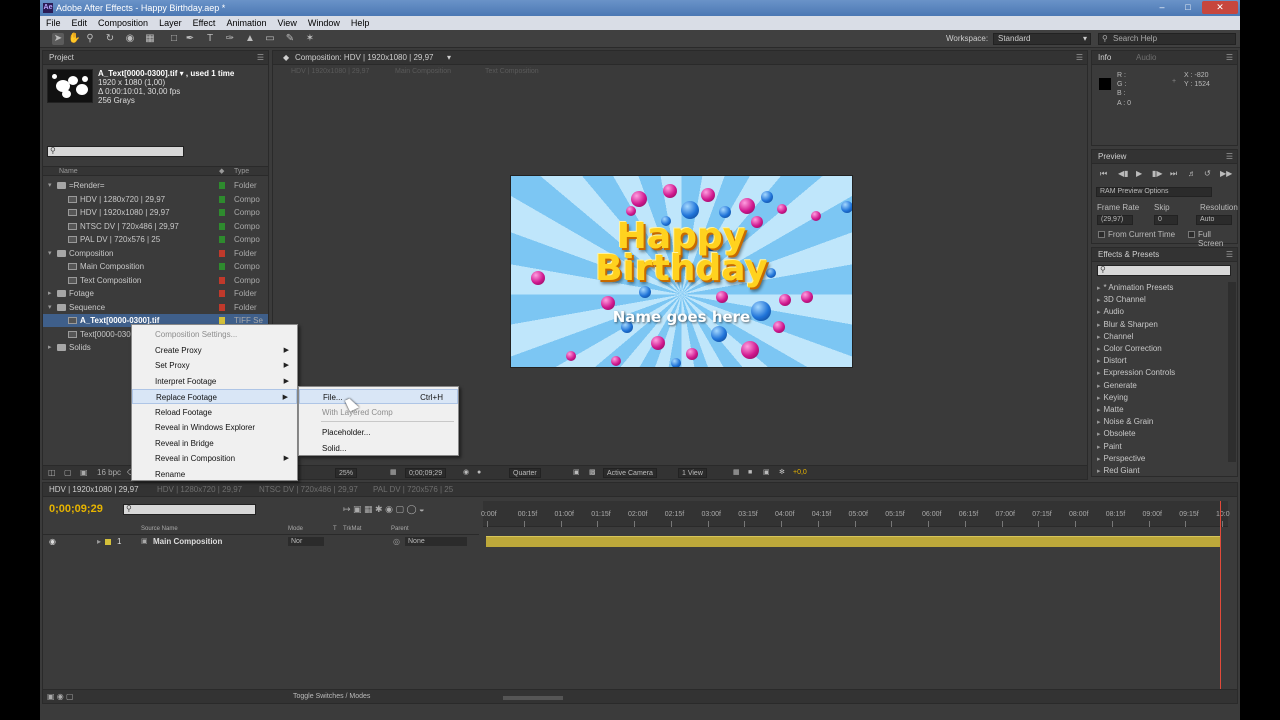 The width and height of the screenshot is (1280, 720). I want to click on previous-frame-icon: ◀▮, so click(1123, 173).